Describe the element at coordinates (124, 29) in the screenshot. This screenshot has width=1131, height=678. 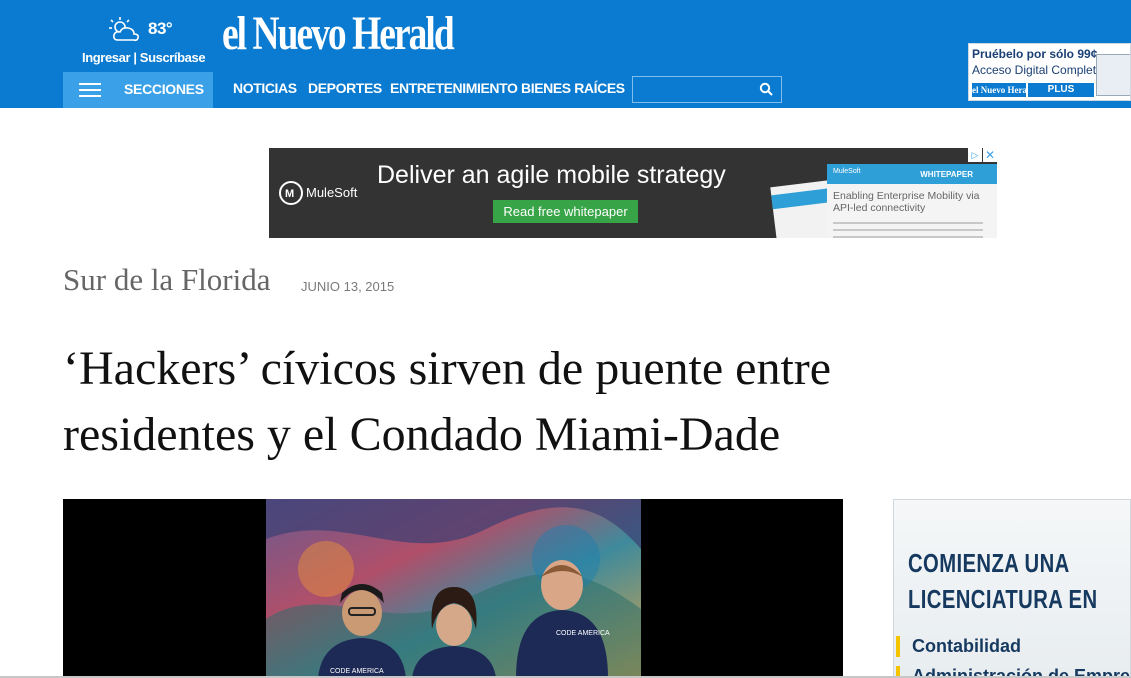
I see `partly-cloudy-icon` at that location.